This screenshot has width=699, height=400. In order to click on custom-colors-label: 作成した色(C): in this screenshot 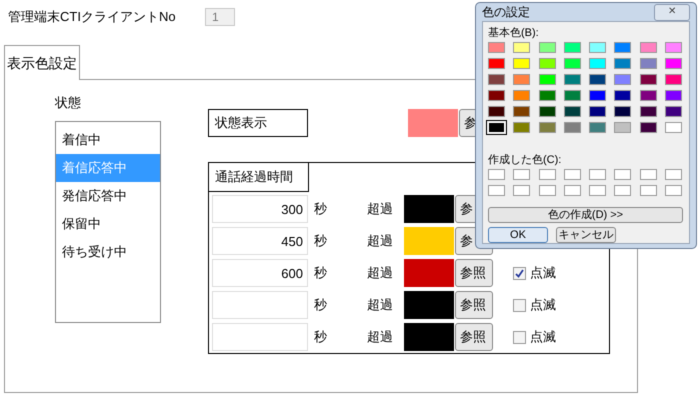, I will do `click(525, 160)`.